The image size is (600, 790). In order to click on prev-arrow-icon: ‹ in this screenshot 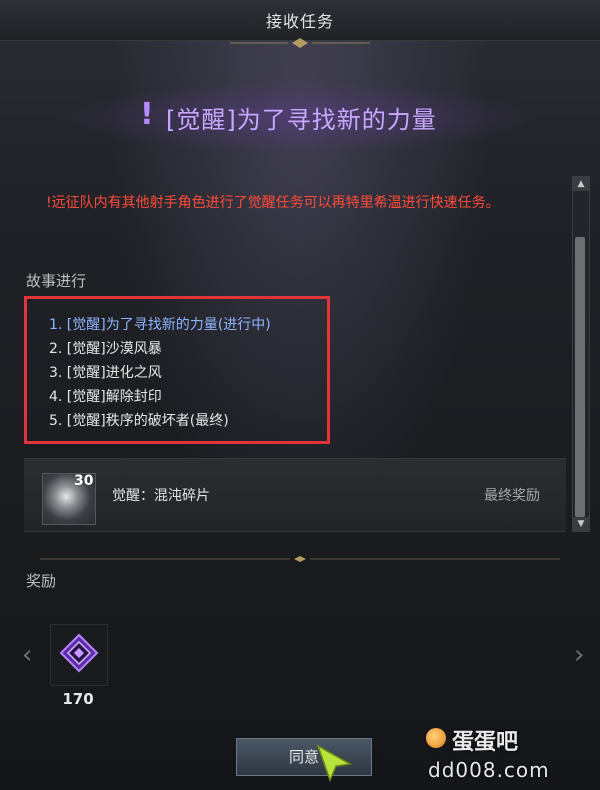, I will do `click(27, 655)`.